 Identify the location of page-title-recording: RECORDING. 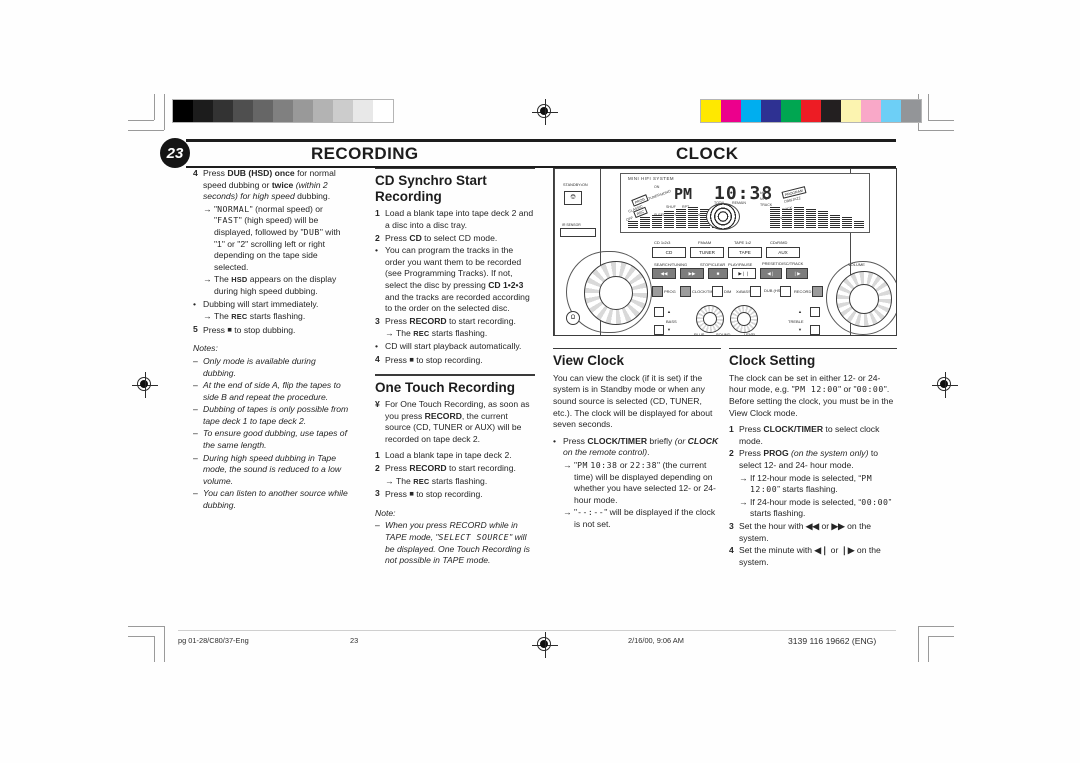
(365, 153).